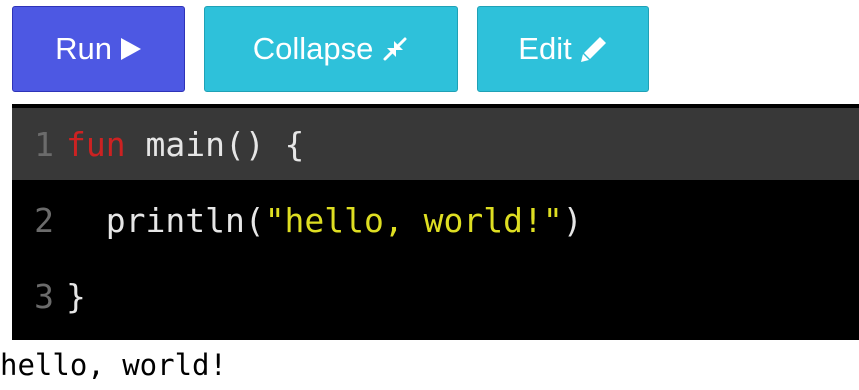 The height and width of the screenshot is (390, 859). Describe the element at coordinates (44, 296) in the screenshot. I see `line-number: 3` at that location.